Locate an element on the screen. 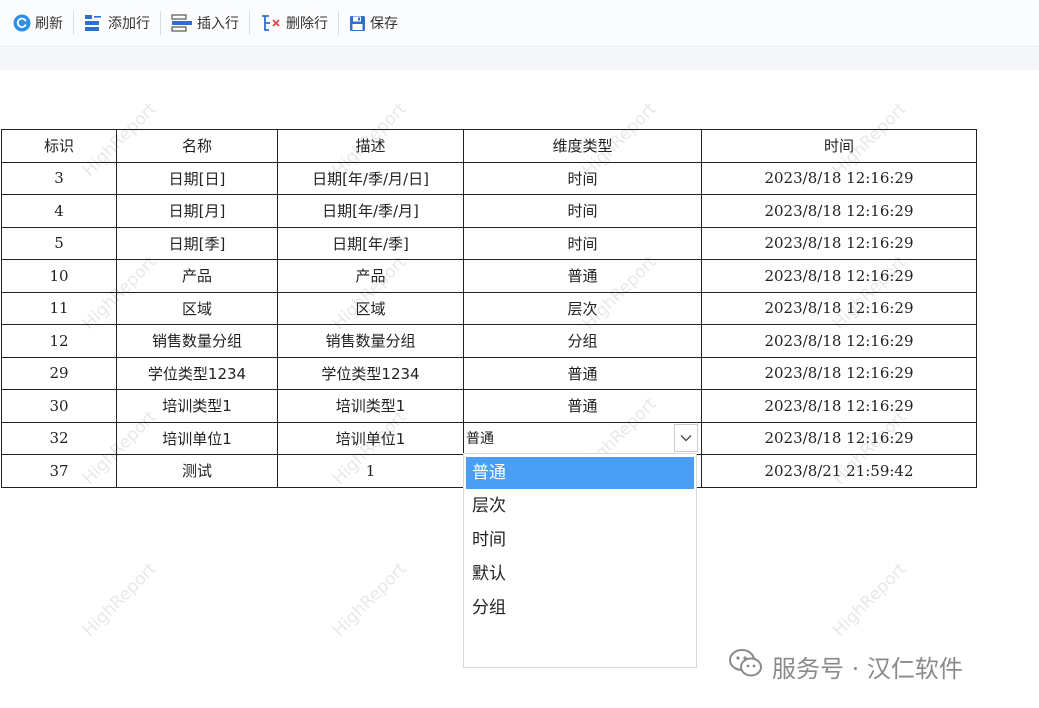  toolbar: 刷新 添加行 插入行 删除行 保存 is located at coordinates (519, 23).